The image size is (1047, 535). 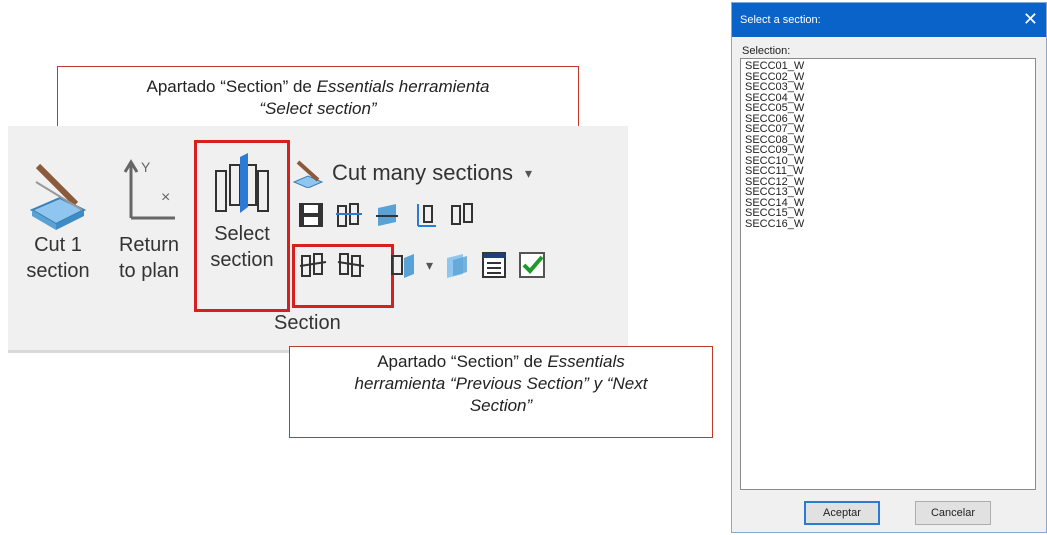 What do you see at coordinates (494, 265) in the screenshot?
I see `list-icon` at bounding box center [494, 265].